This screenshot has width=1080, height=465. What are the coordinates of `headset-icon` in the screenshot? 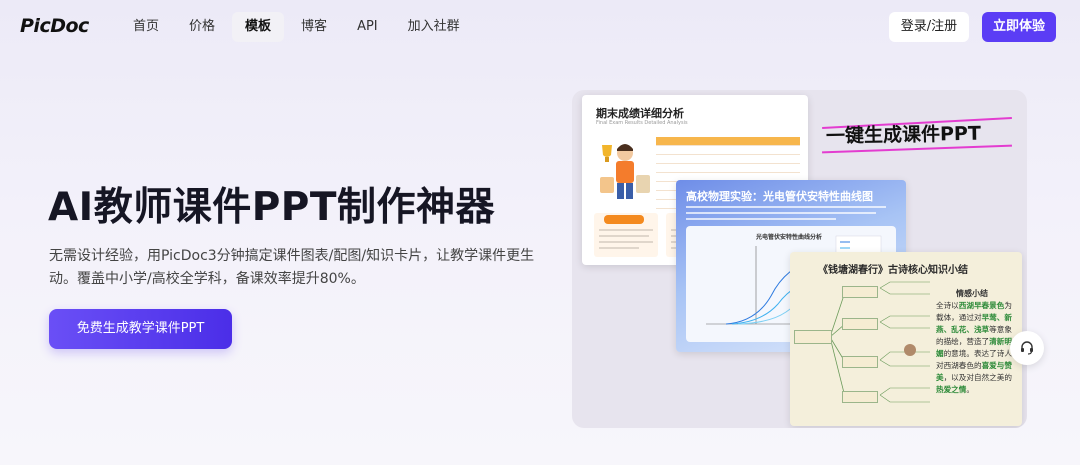 It's located at (1027, 348).